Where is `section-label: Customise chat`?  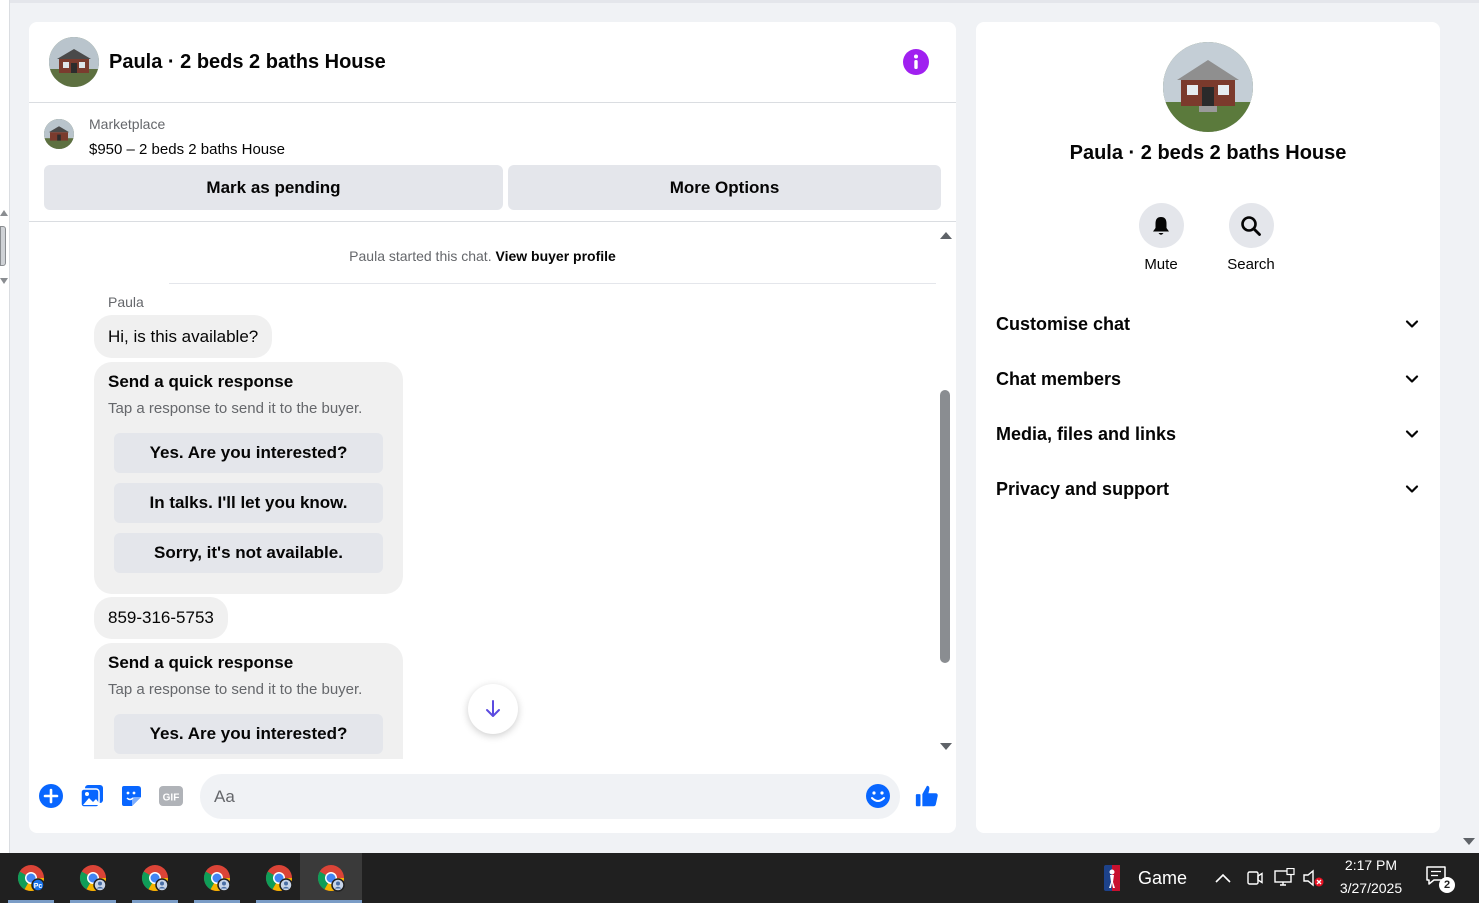
section-label: Customise chat is located at coordinates (1063, 323).